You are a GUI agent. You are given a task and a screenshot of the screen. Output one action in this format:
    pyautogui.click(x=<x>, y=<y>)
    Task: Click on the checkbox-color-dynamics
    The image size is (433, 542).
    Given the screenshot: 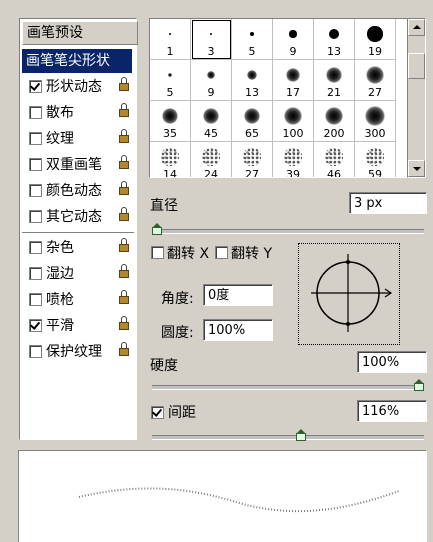 What is the action you would take?
    pyautogui.click(x=35, y=190)
    